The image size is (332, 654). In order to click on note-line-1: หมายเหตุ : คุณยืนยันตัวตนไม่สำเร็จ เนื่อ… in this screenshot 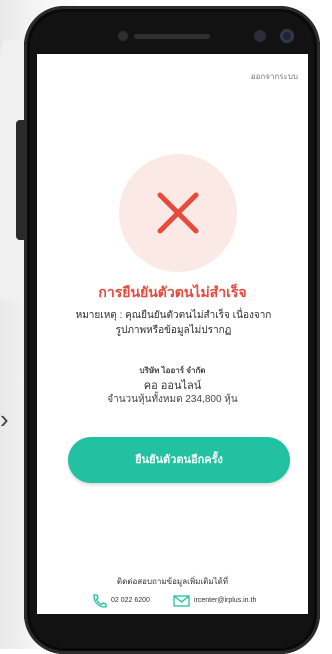, I will do `click(173, 315)`.